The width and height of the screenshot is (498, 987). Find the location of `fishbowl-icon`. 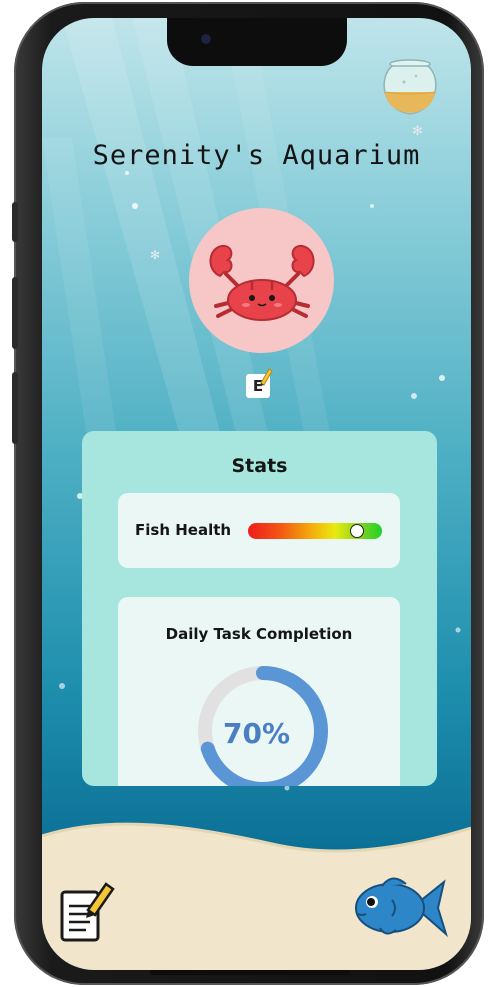

fishbowl-icon is located at coordinates (410, 89).